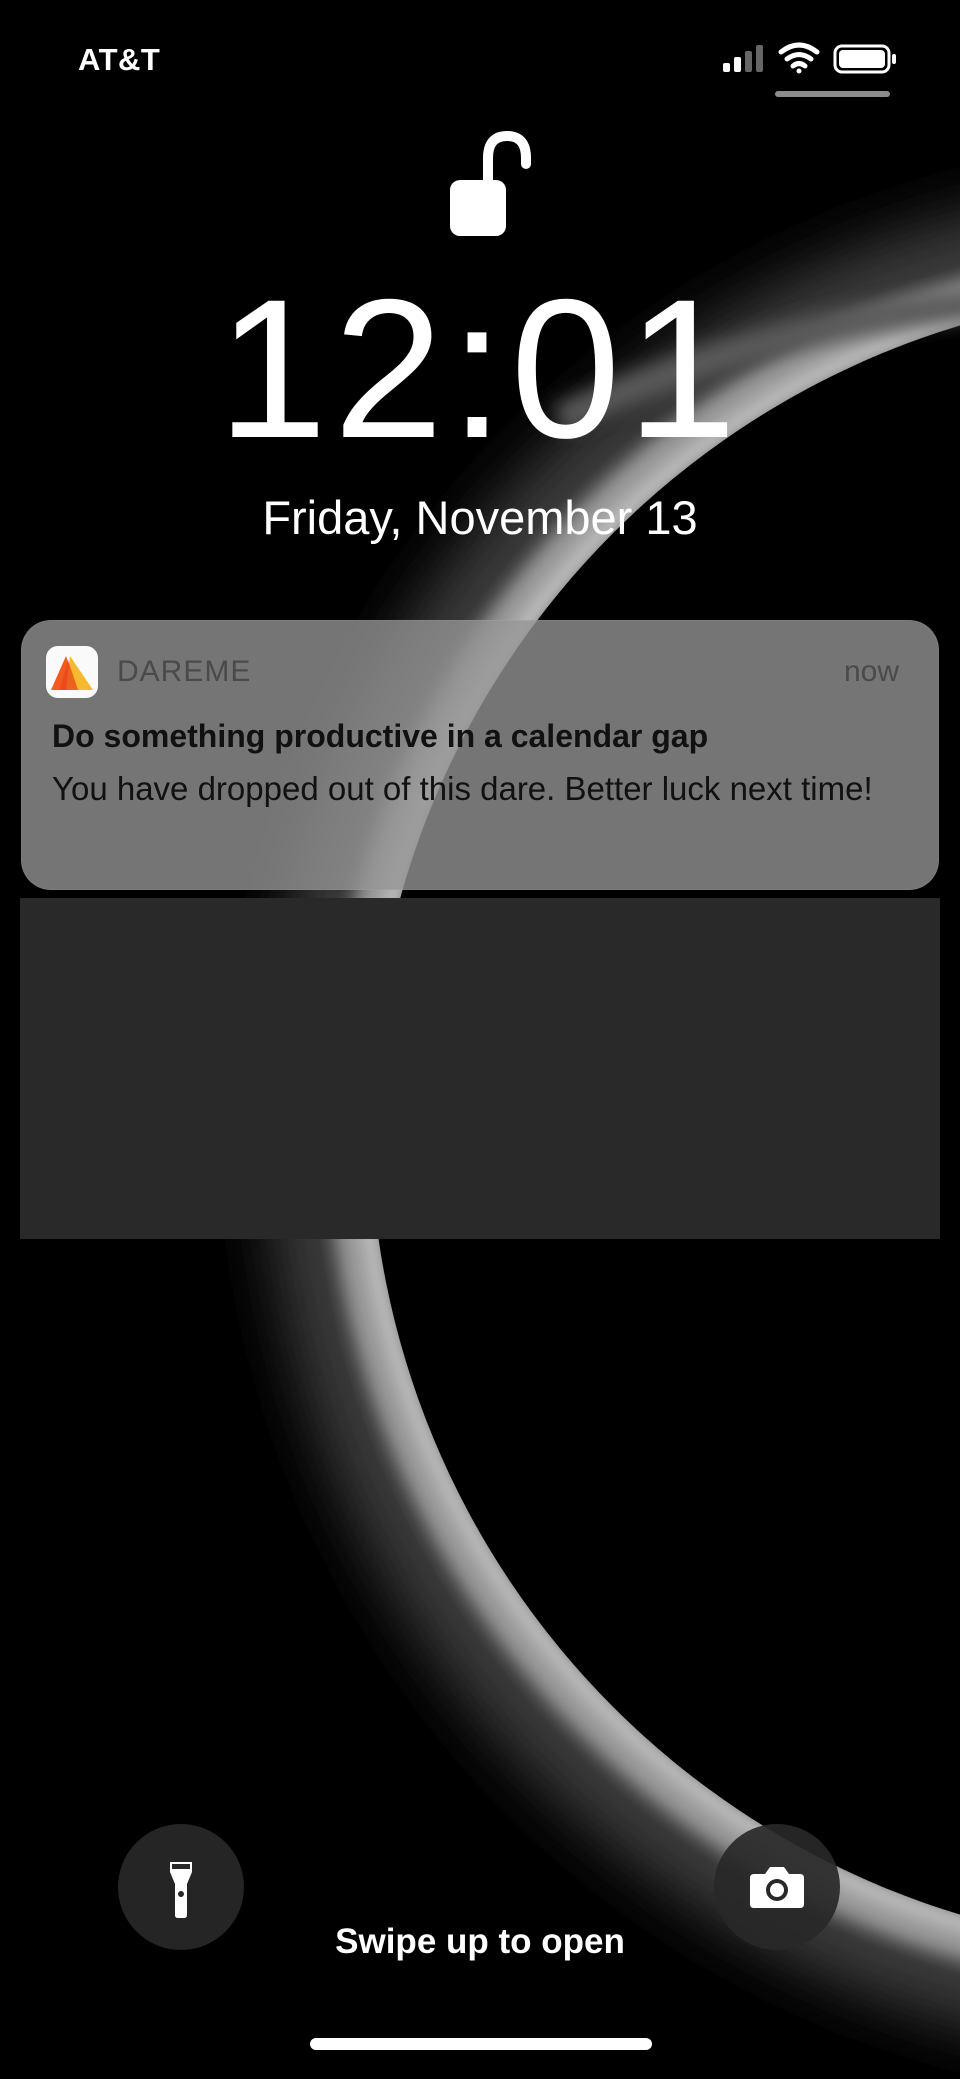  I want to click on cellular-signal-icon, so click(743, 58).